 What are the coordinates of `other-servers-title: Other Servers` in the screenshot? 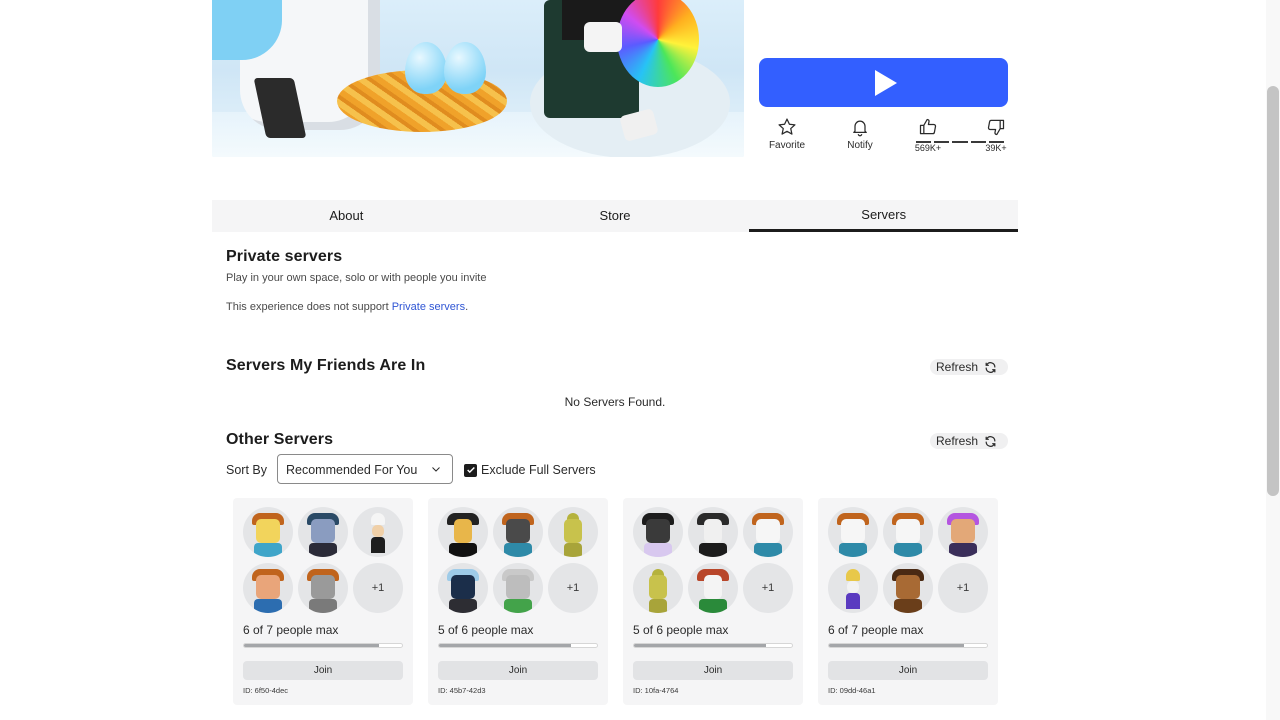 It's located at (280, 439).